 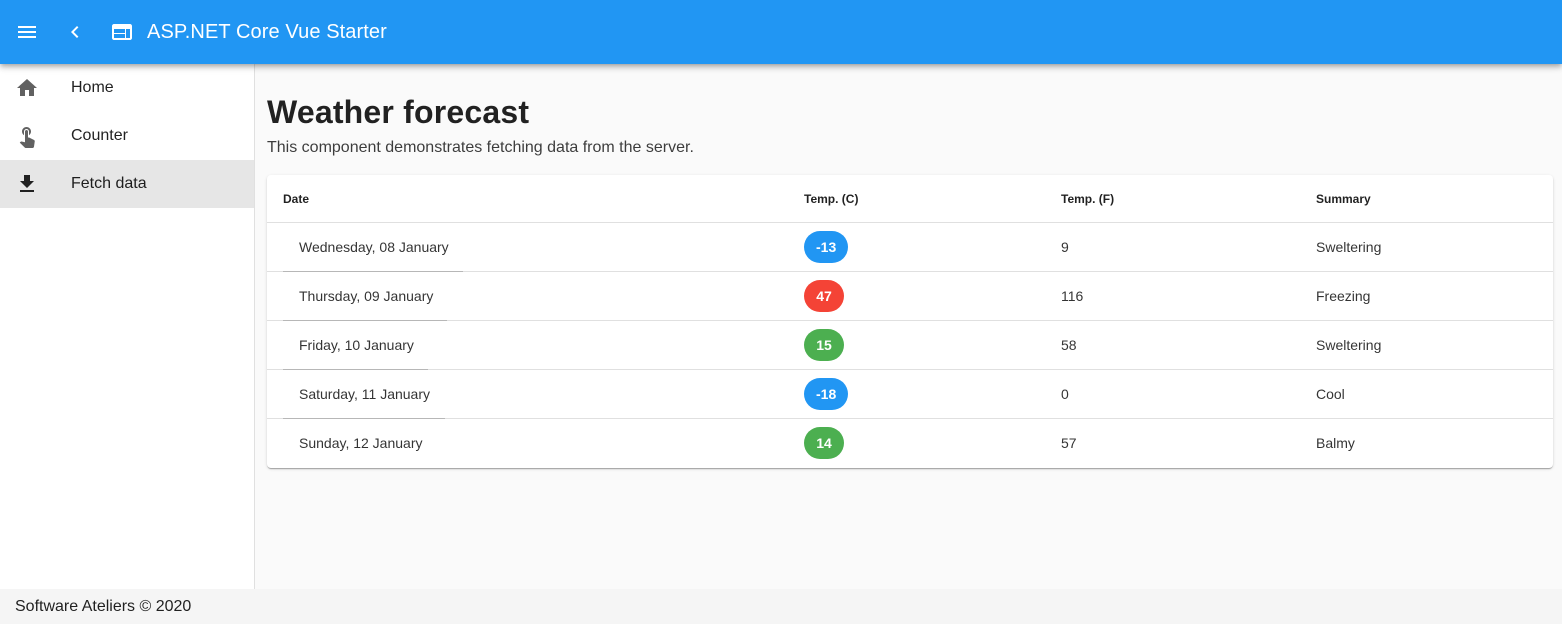 What do you see at coordinates (27, 137) in the screenshot?
I see `touch-icon` at bounding box center [27, 137].